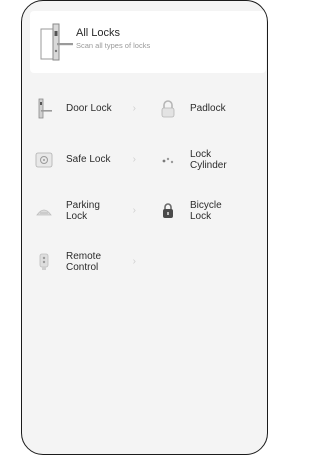 Image resolution: width=320 pixels, height=457 pixels. I want to click on category-bicycle-lock: Bicycle Lock, so click(209, 210).